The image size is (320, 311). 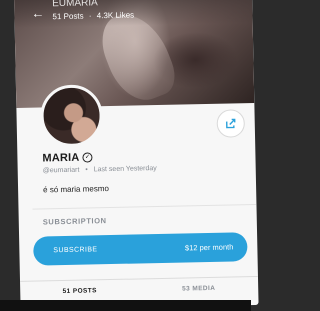 What do you see at coordinates (125, 305) in the screenshot?
I see `device-bezel` at bounding box center [125, 305].